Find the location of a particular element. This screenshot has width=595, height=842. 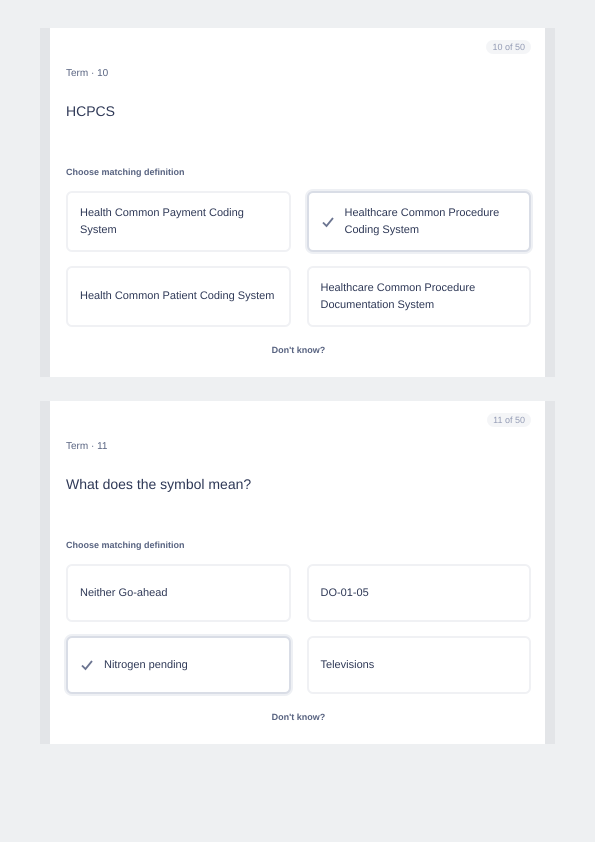

answer-option: Health Common Patient Coding System is located at coordinates (178, 296).